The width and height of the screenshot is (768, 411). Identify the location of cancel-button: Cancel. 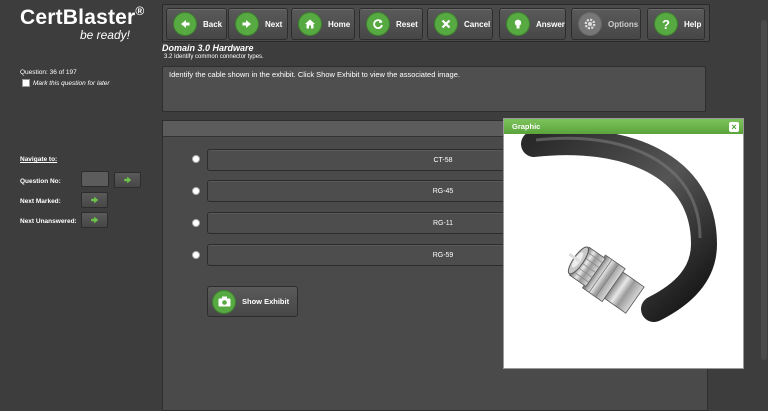
(460, 24).